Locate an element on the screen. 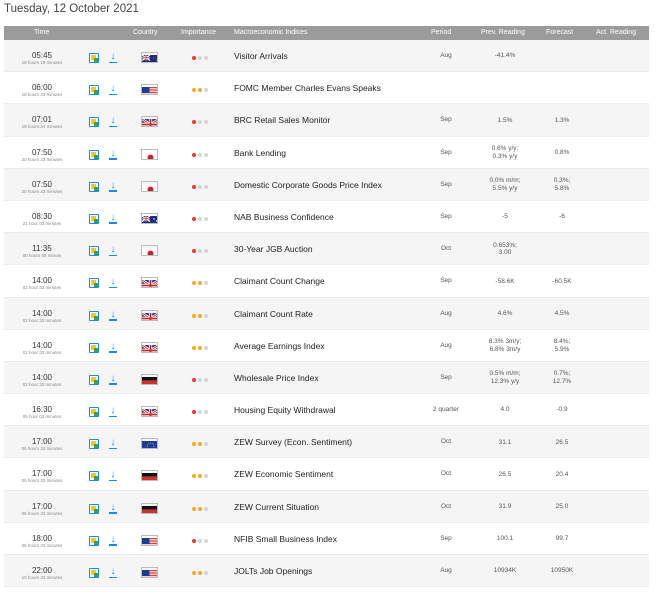  event-time: 14:00 02 hour 33 minutes is located at coordinates (42, 283).